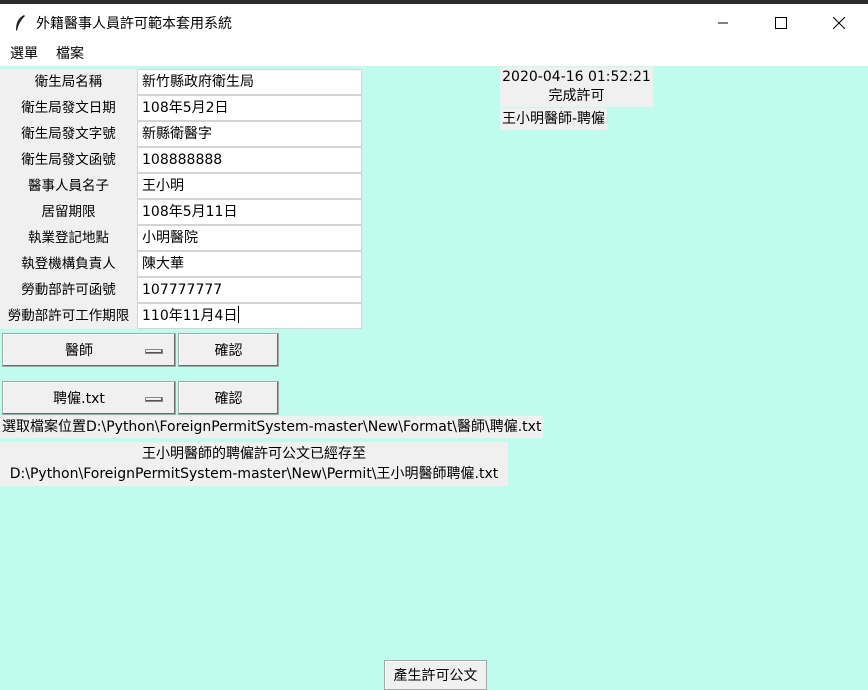 The width and height of the screenshot is (868, 690). Describe the element at coordinates (68, 134) in the screenshot. I see `label-issue-word: 衛生局發文字號` at that location.